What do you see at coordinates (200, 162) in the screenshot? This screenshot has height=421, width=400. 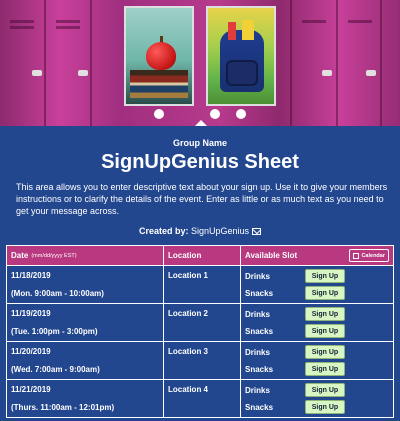 I see `page-title: SignUpGenius Sheet` at bounding box center [200, 162].